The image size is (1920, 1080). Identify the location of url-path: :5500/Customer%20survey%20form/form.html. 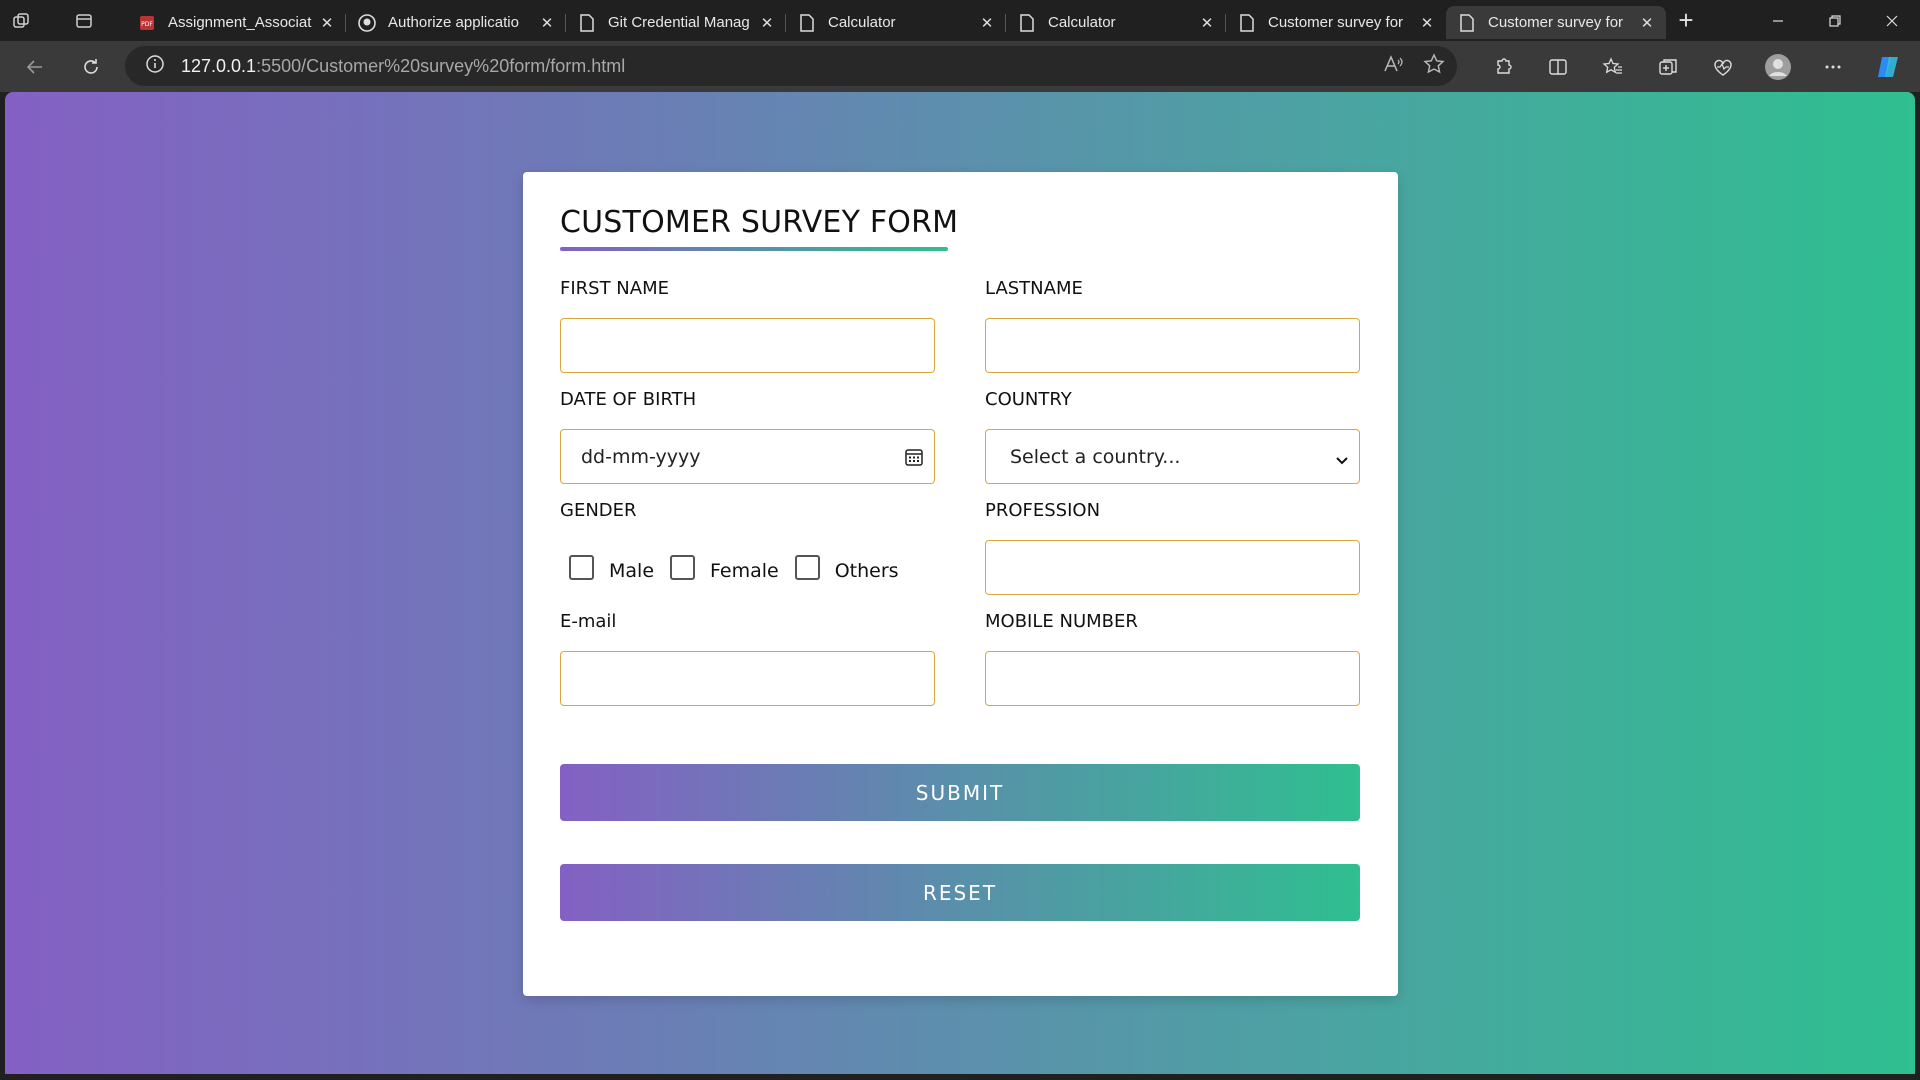
(441, 65).